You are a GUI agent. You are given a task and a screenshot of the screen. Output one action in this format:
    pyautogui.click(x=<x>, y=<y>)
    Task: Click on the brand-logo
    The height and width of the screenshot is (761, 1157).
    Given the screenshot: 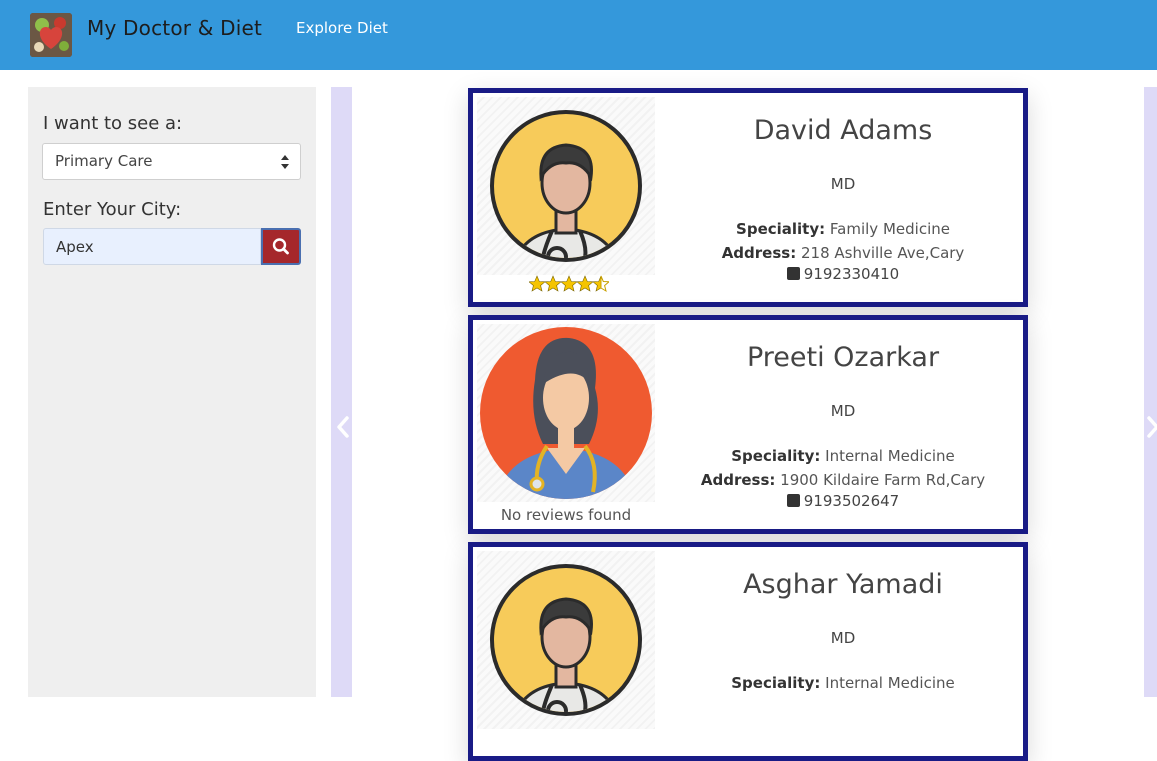 What is the action you would take?
    pyautogui.click(x=51, y=35)
    